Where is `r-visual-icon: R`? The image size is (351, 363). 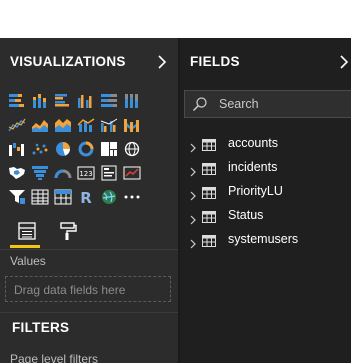 r-visual-icon: R is located at coordinates (85, 197).